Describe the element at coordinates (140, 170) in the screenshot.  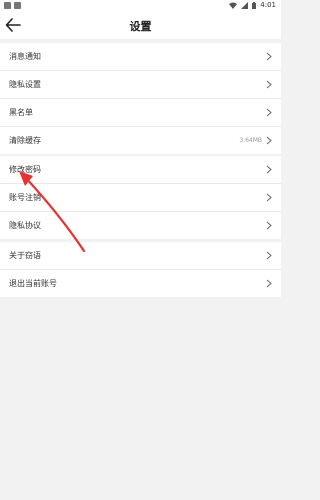
I see `settings-item-change-password: 修改密码` at that location.